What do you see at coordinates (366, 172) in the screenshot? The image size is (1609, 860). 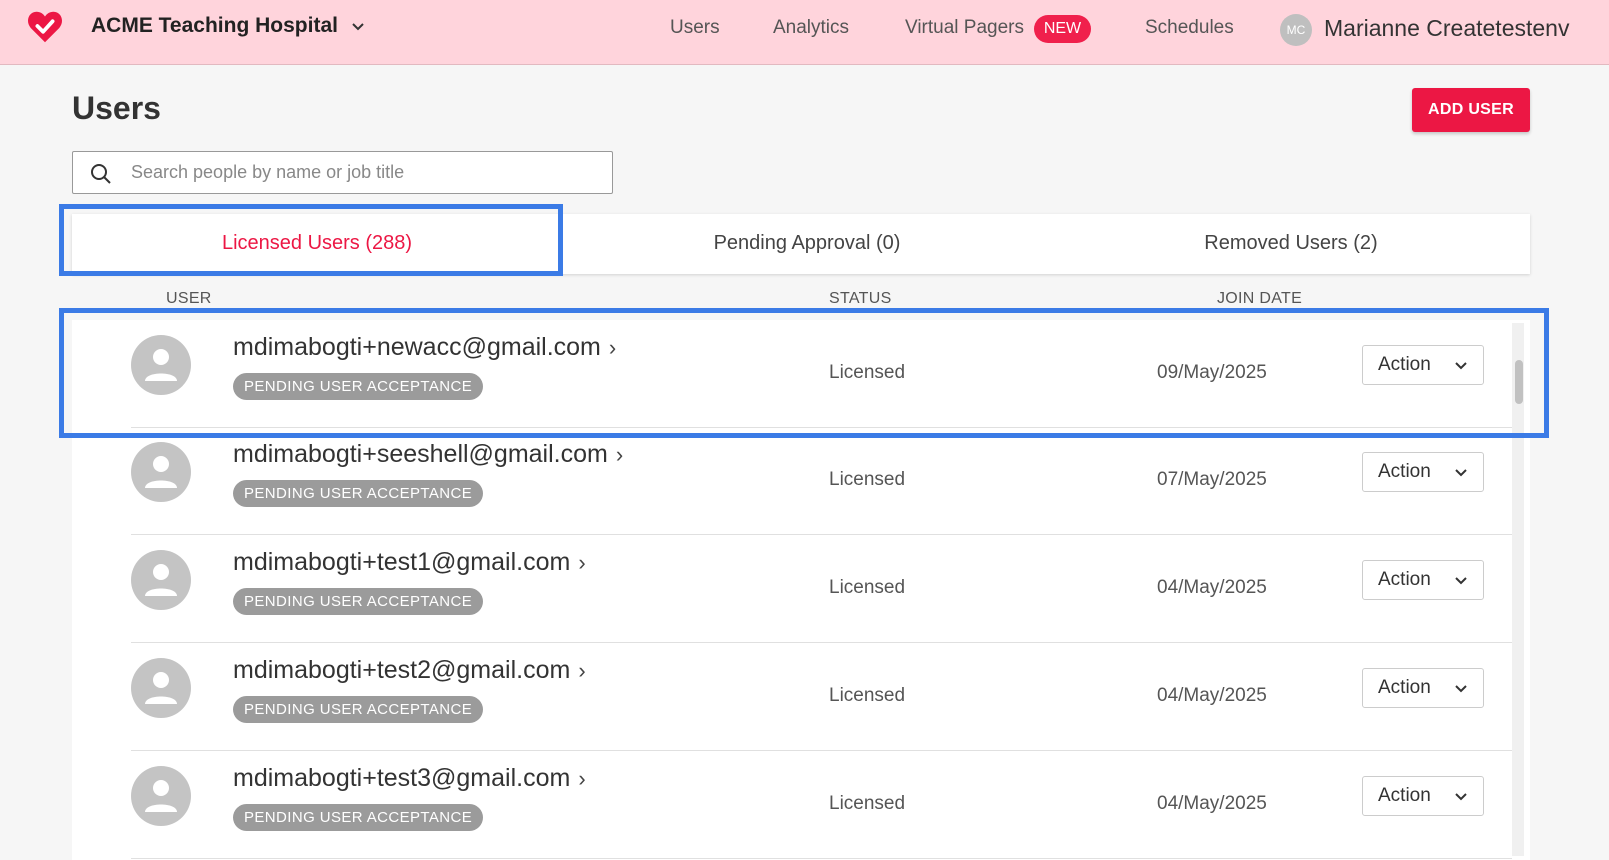 I see `search-input` at bounding box center [366, 172].